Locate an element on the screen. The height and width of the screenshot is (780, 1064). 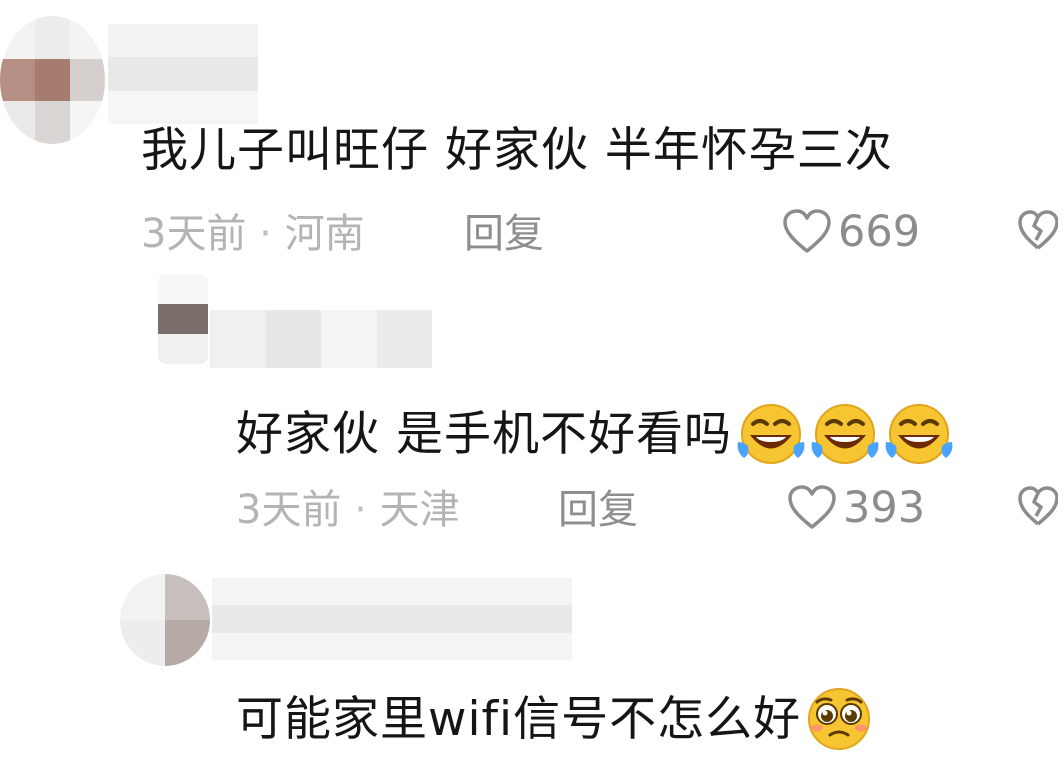
comment-meta: 3天前 · 河南 is located at coordinates (253, 234).